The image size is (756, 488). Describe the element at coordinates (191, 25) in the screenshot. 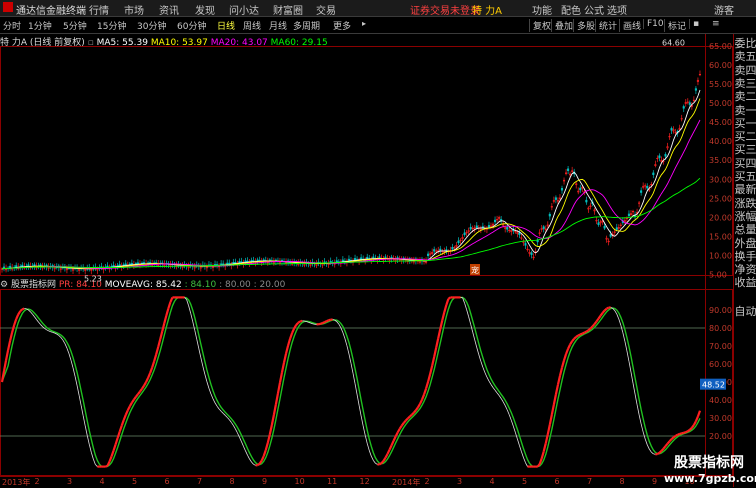

I see `period-60min: 60分钟` at that location.